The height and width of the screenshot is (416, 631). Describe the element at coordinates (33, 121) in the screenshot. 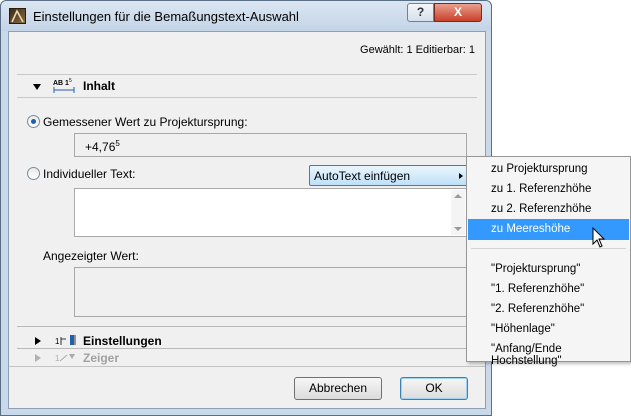

I see `radio-measured-value` at that location.